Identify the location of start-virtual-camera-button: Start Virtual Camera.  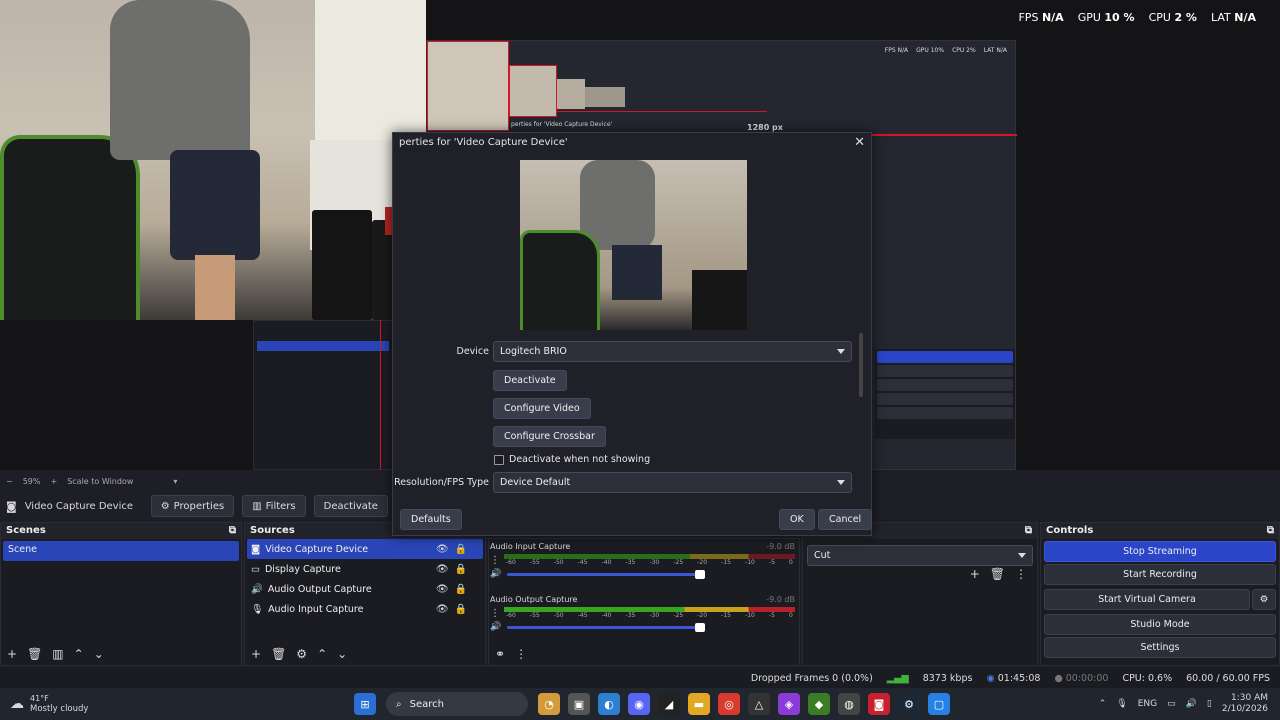
(1147, 599).